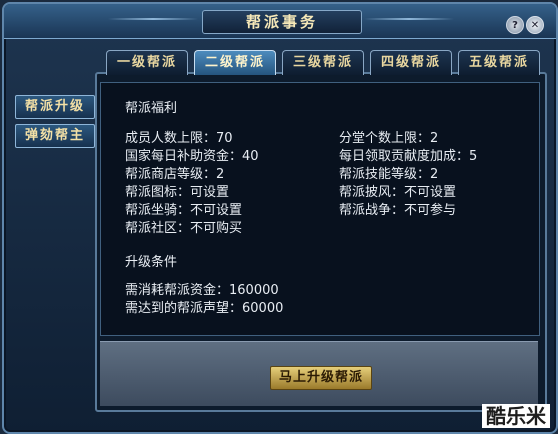  I want to click on stat-max-branches: 分堂个数上限：2, so click(389, 138).